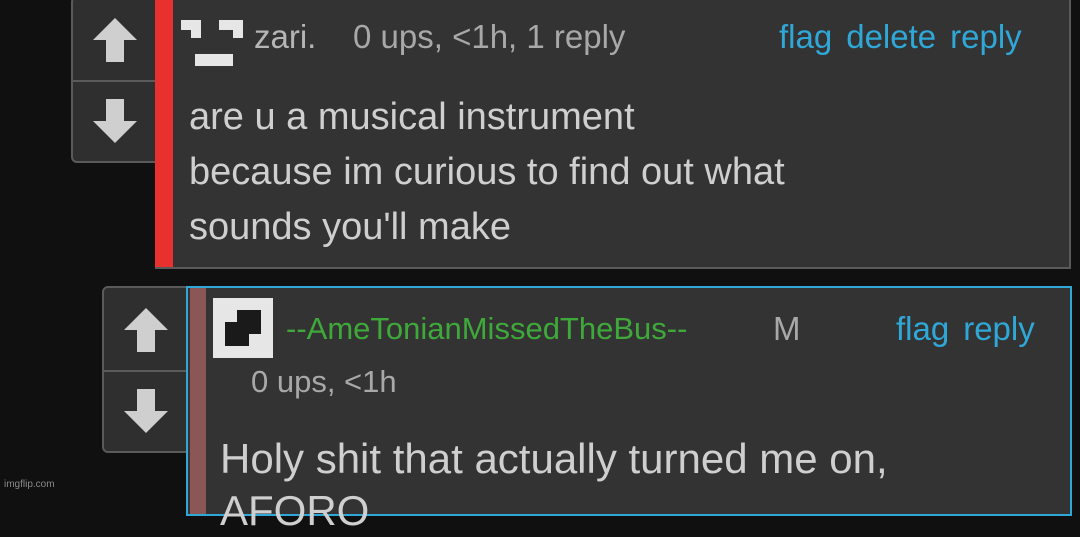  What do you see at coordinates (486, 329) in the screenshot?
I see `comment-2-username: --AmeTonianMissedTheBus--` at bounding box center [486, 329].